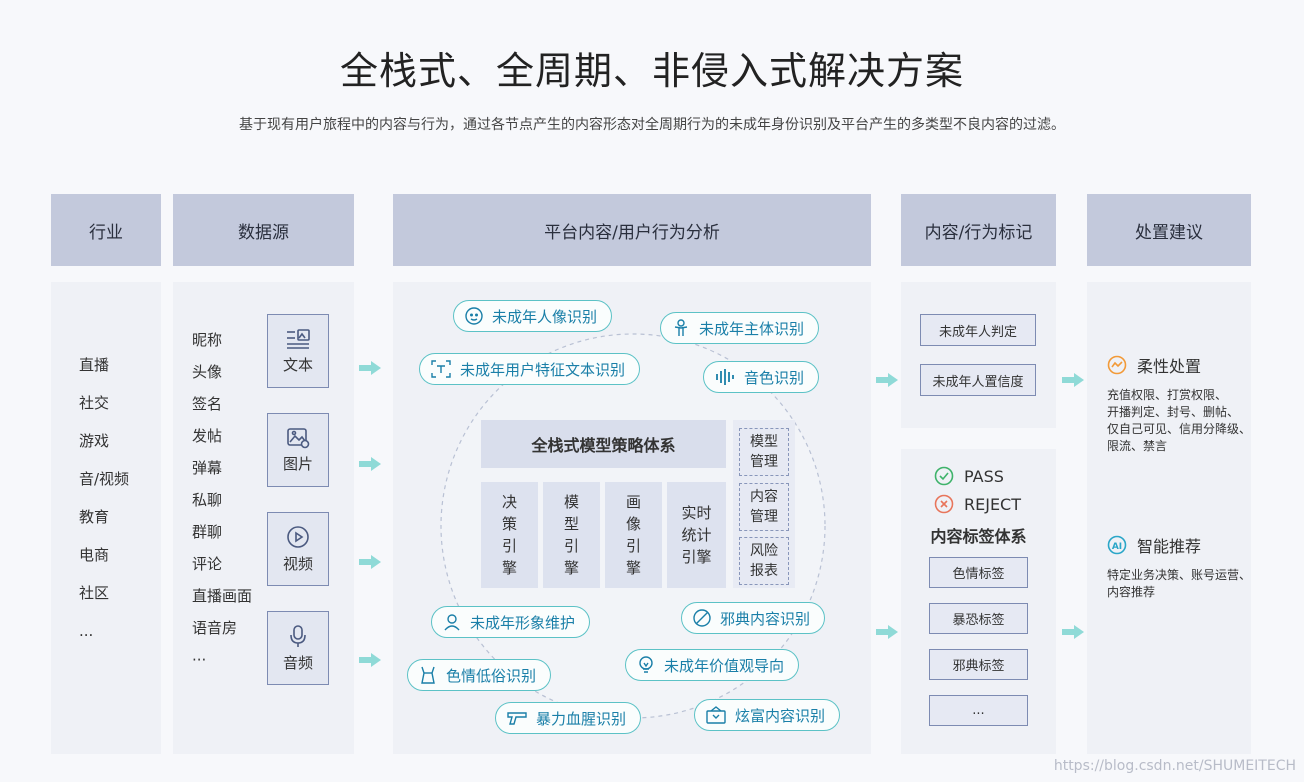  I want to click on child-icon, so click(681, 327).